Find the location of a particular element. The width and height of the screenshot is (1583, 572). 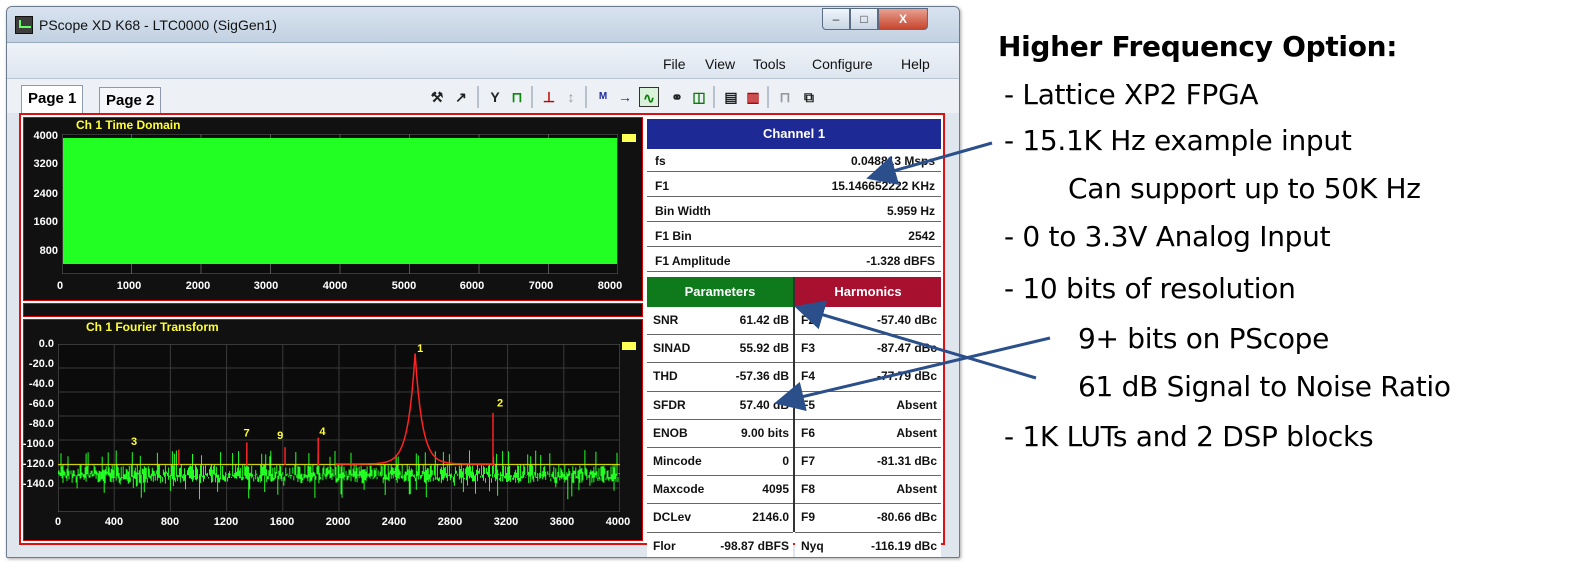

app-icon is located at coordinates (24, 25).